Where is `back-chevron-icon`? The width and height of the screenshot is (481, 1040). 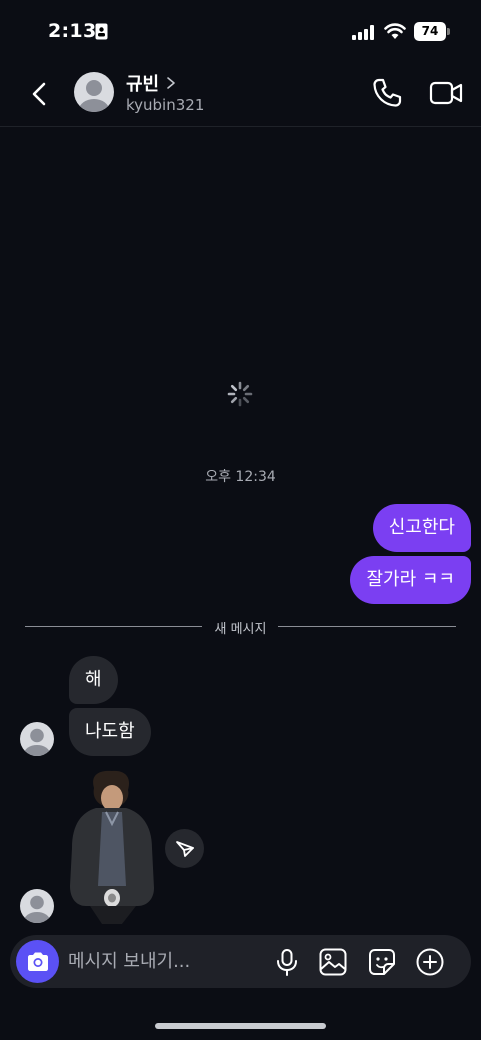
back-chevron-icon is located at coordinates (40, 94).